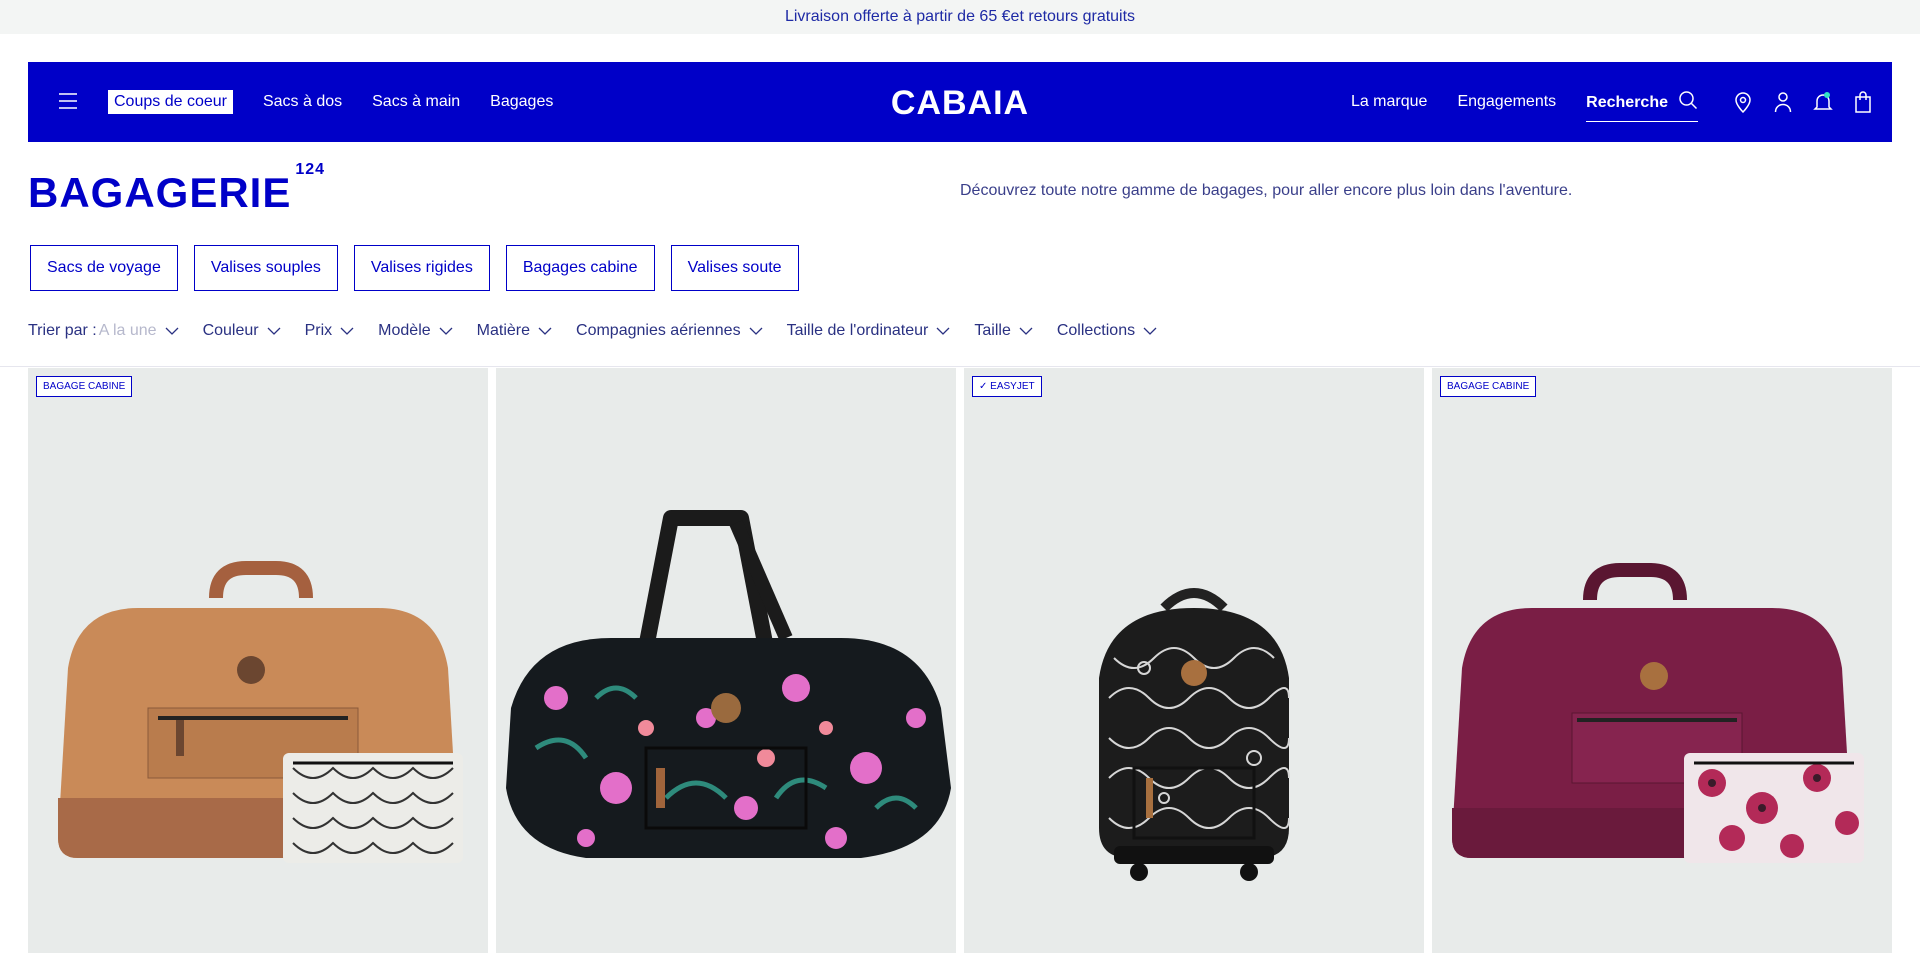 This screenshot has height=953, width=1920. I want to click on filter-label: Modèle, so click(404, 330).